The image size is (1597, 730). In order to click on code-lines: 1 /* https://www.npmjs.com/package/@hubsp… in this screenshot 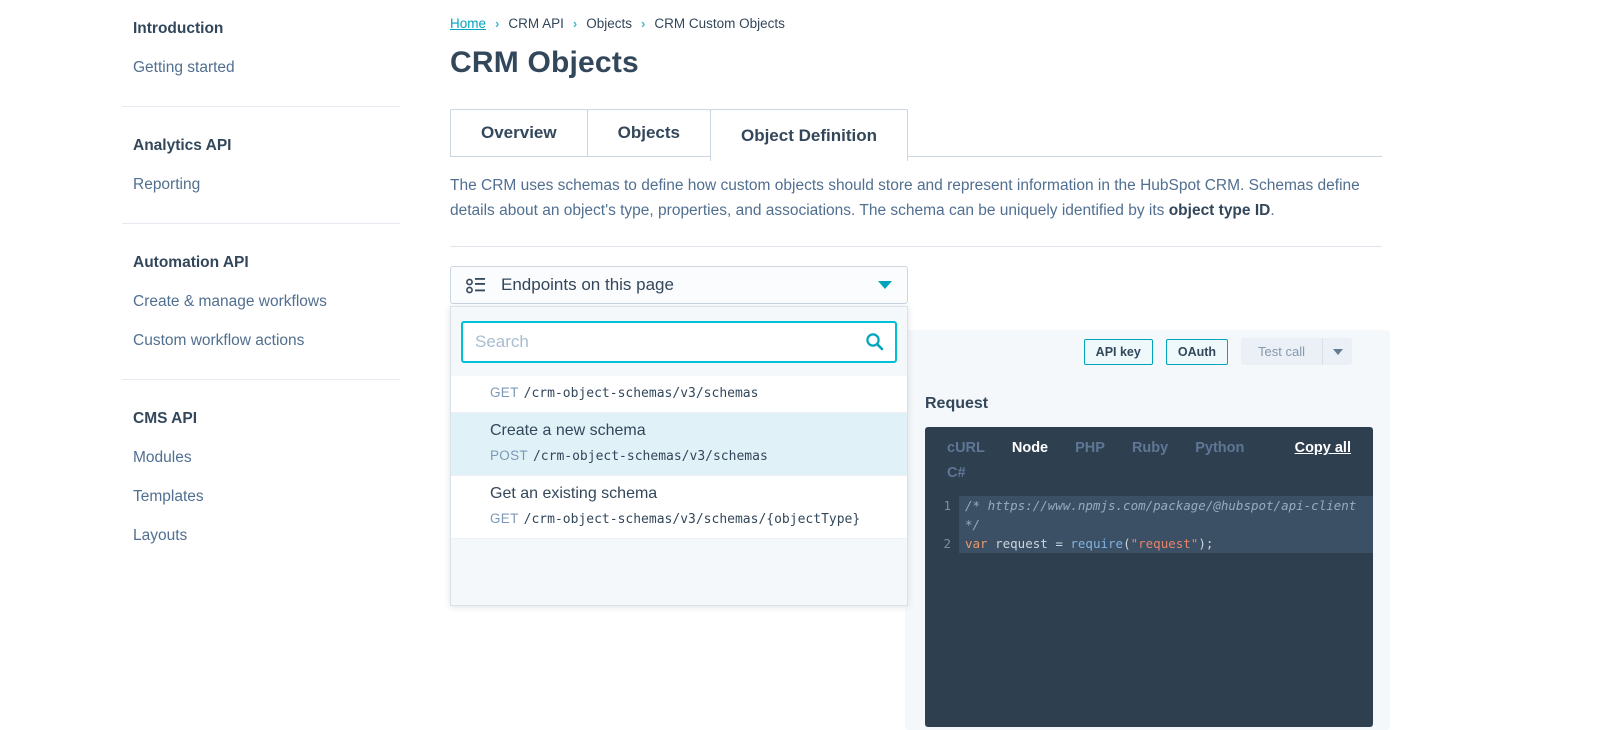, I will do `click(1149, 524)`.